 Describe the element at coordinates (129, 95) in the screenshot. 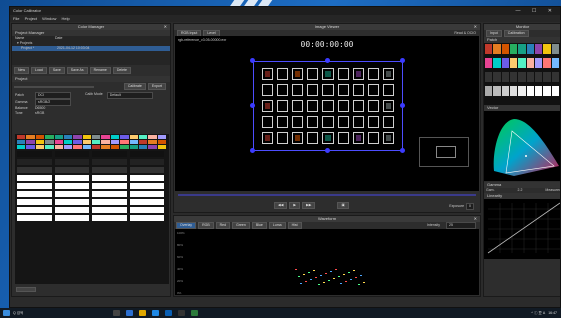

I see `calib-mode-select: Default` at that location.